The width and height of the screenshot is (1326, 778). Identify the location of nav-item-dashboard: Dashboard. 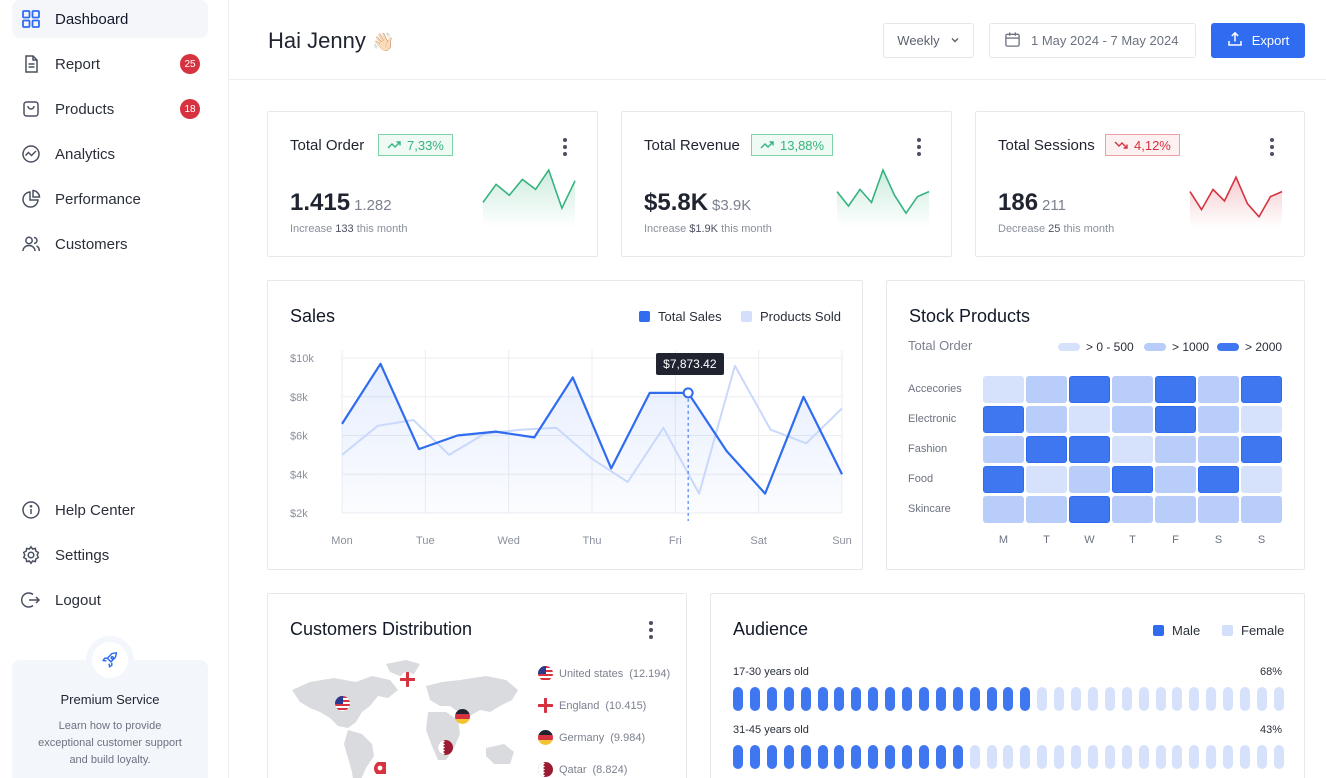
(110, 19).